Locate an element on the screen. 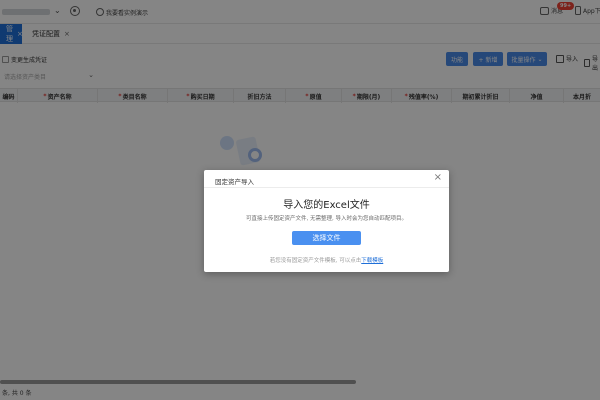 This screenshot has height=400, width=600. dialog-header: 固定资产导入 × is located at coordinates (326, 179).